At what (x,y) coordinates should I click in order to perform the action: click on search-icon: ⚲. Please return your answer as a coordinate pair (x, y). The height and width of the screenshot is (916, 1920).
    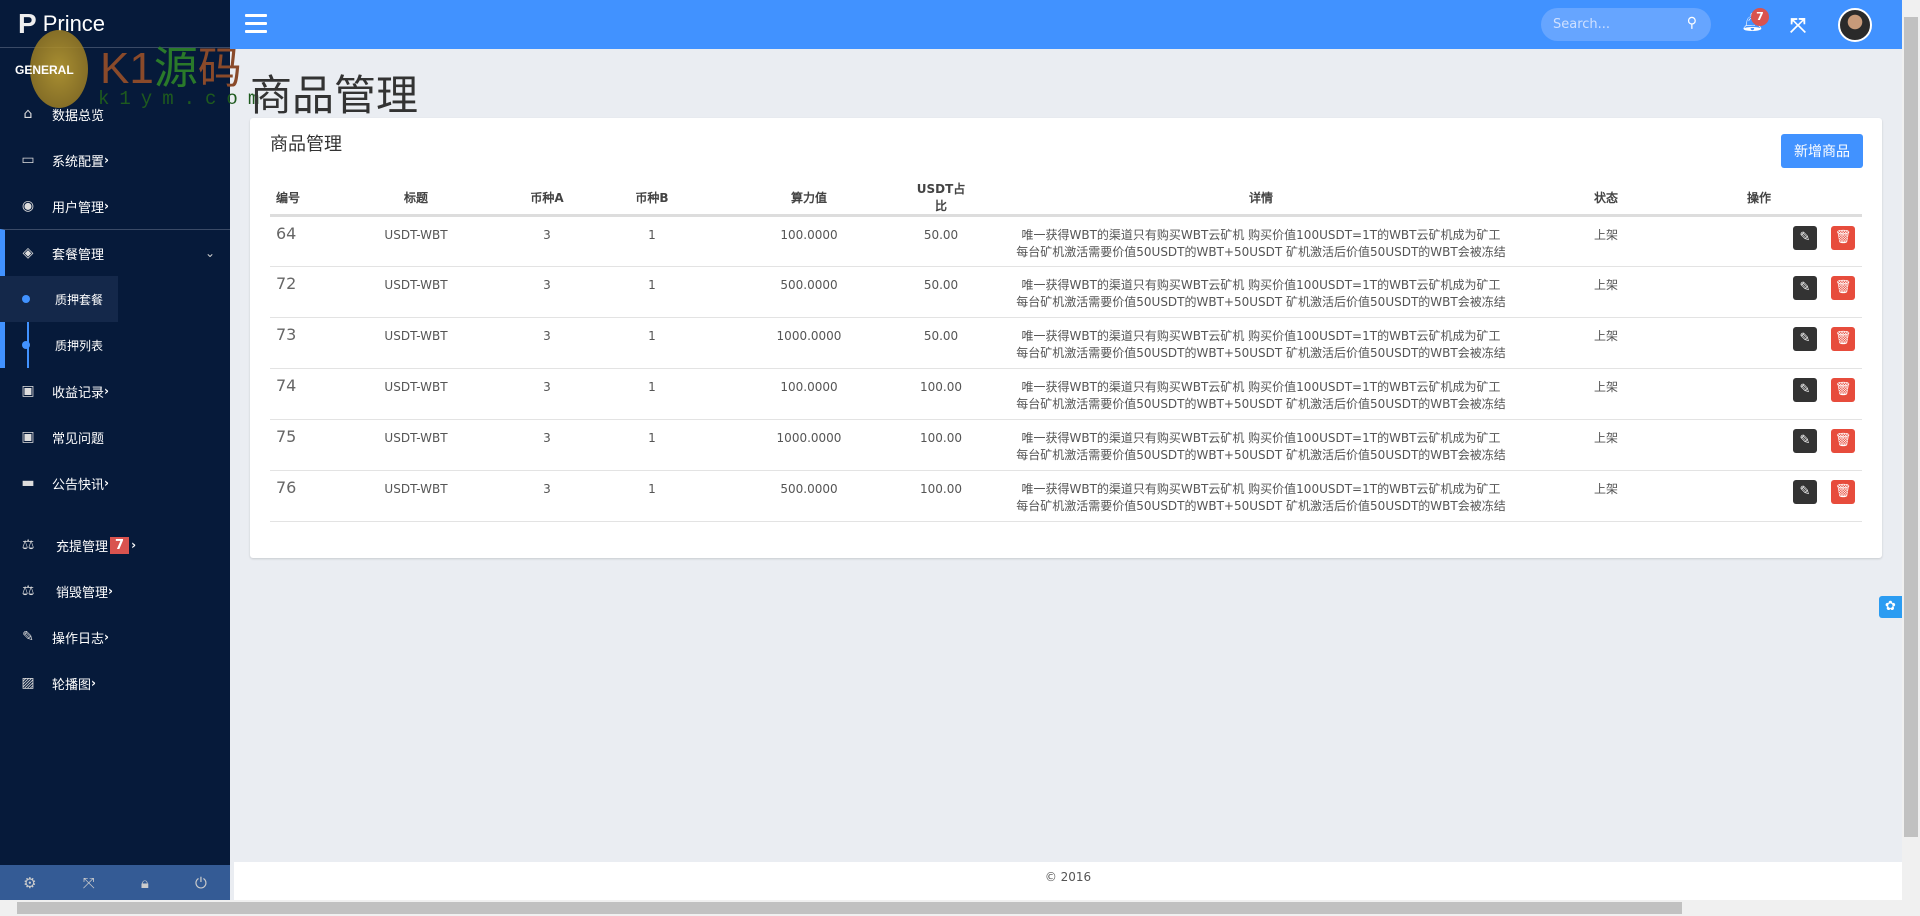
    Looking at the image, I should click on (1692, 23).